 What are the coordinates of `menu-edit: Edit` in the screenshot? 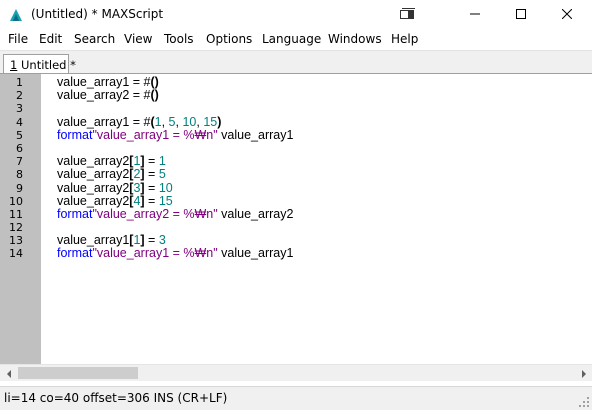 It's located at (50, 39).